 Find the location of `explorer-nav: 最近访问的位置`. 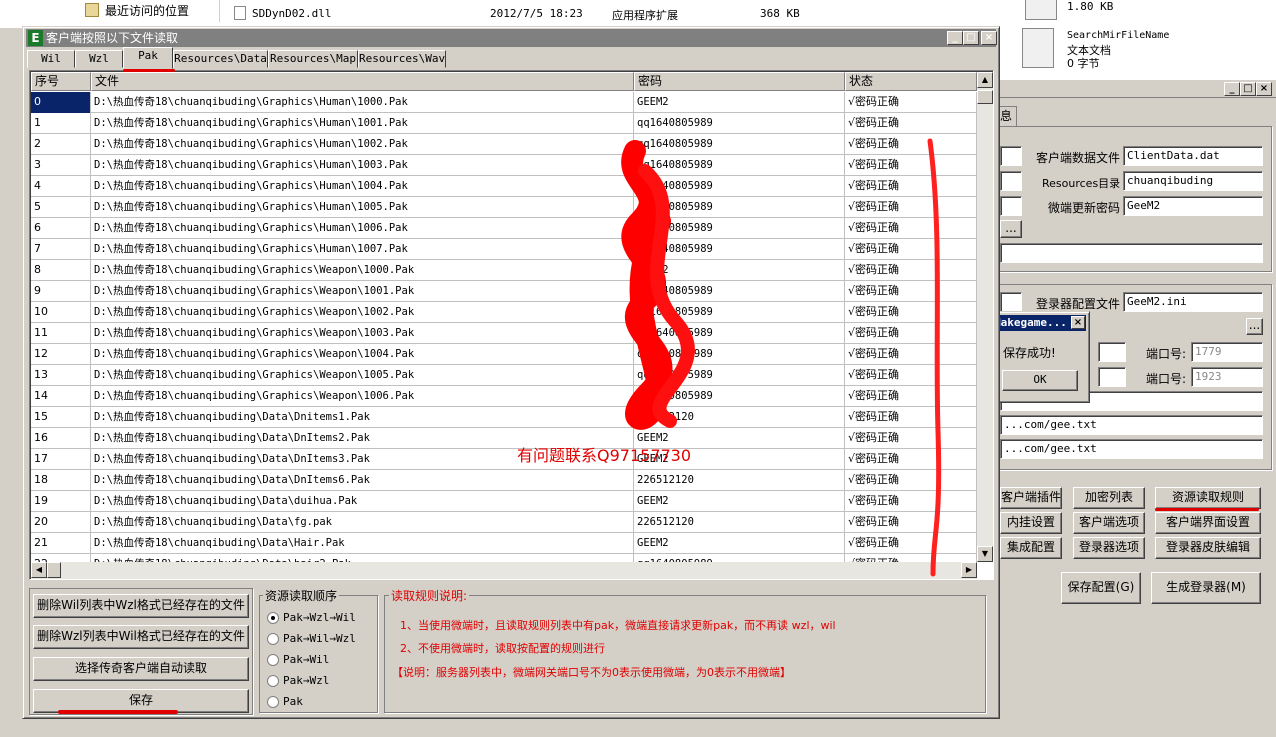

explorer-nav: 最近访问的位置 is located at coordinates (135, 11).